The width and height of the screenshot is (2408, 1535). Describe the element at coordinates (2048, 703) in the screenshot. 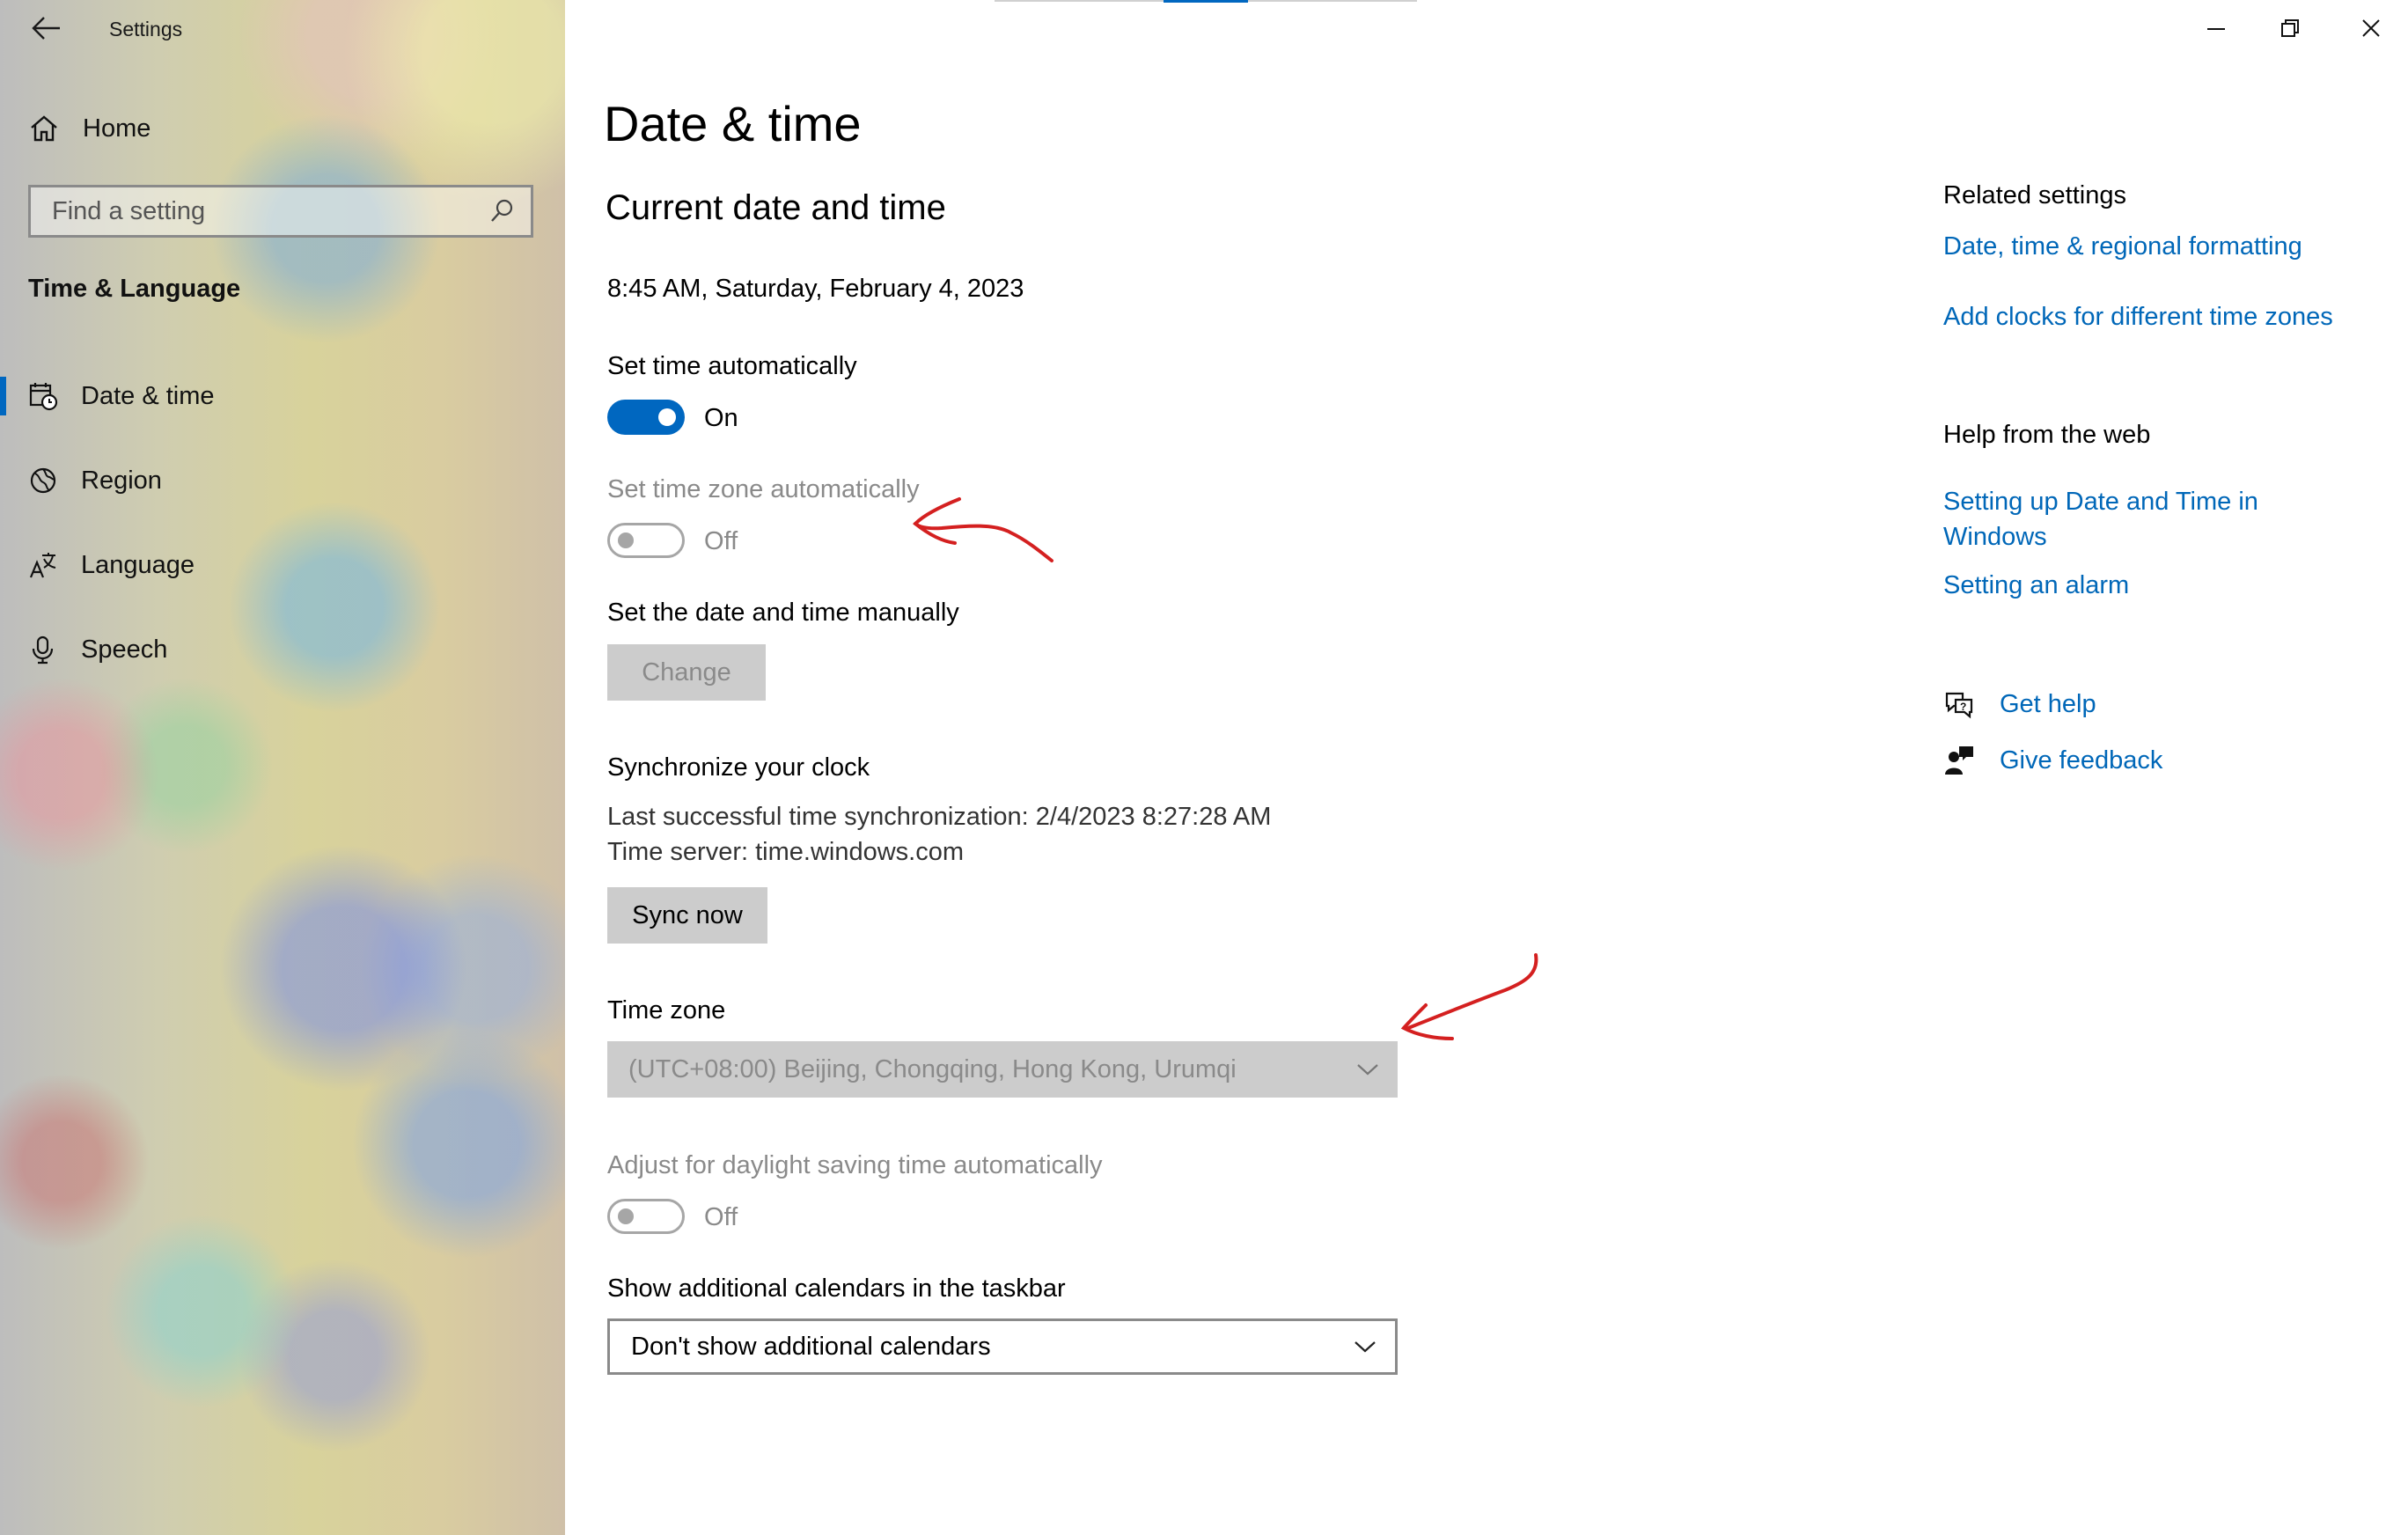

I see `get-help-link: Get help` at that location.